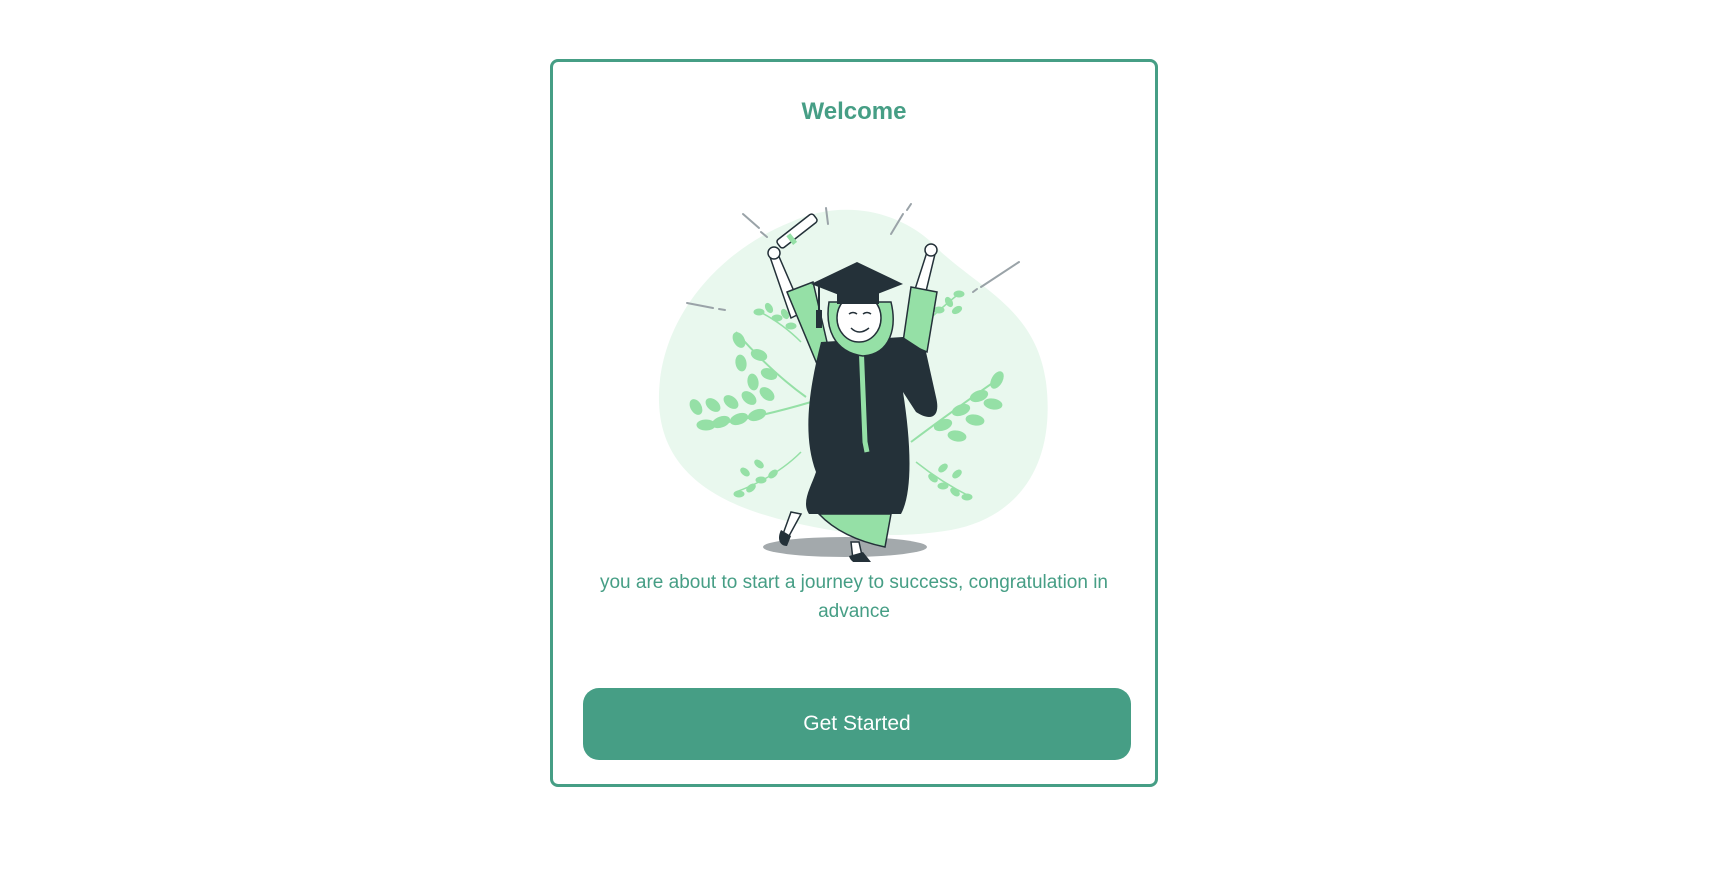 The image size is (1710, 875). I want to click on welcome-title: Welcome, so click(854, 111).